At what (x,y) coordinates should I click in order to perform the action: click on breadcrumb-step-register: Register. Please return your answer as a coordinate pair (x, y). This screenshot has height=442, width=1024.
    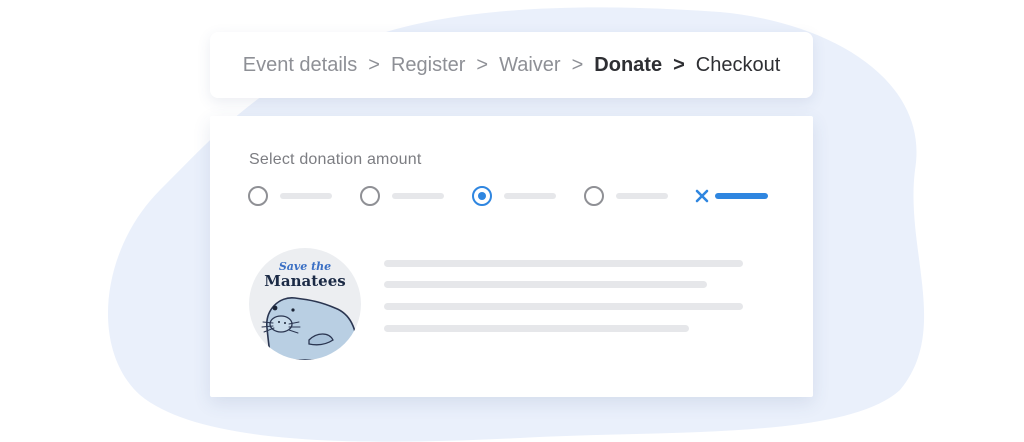
    Looking at the image, I should click on (428, 65).